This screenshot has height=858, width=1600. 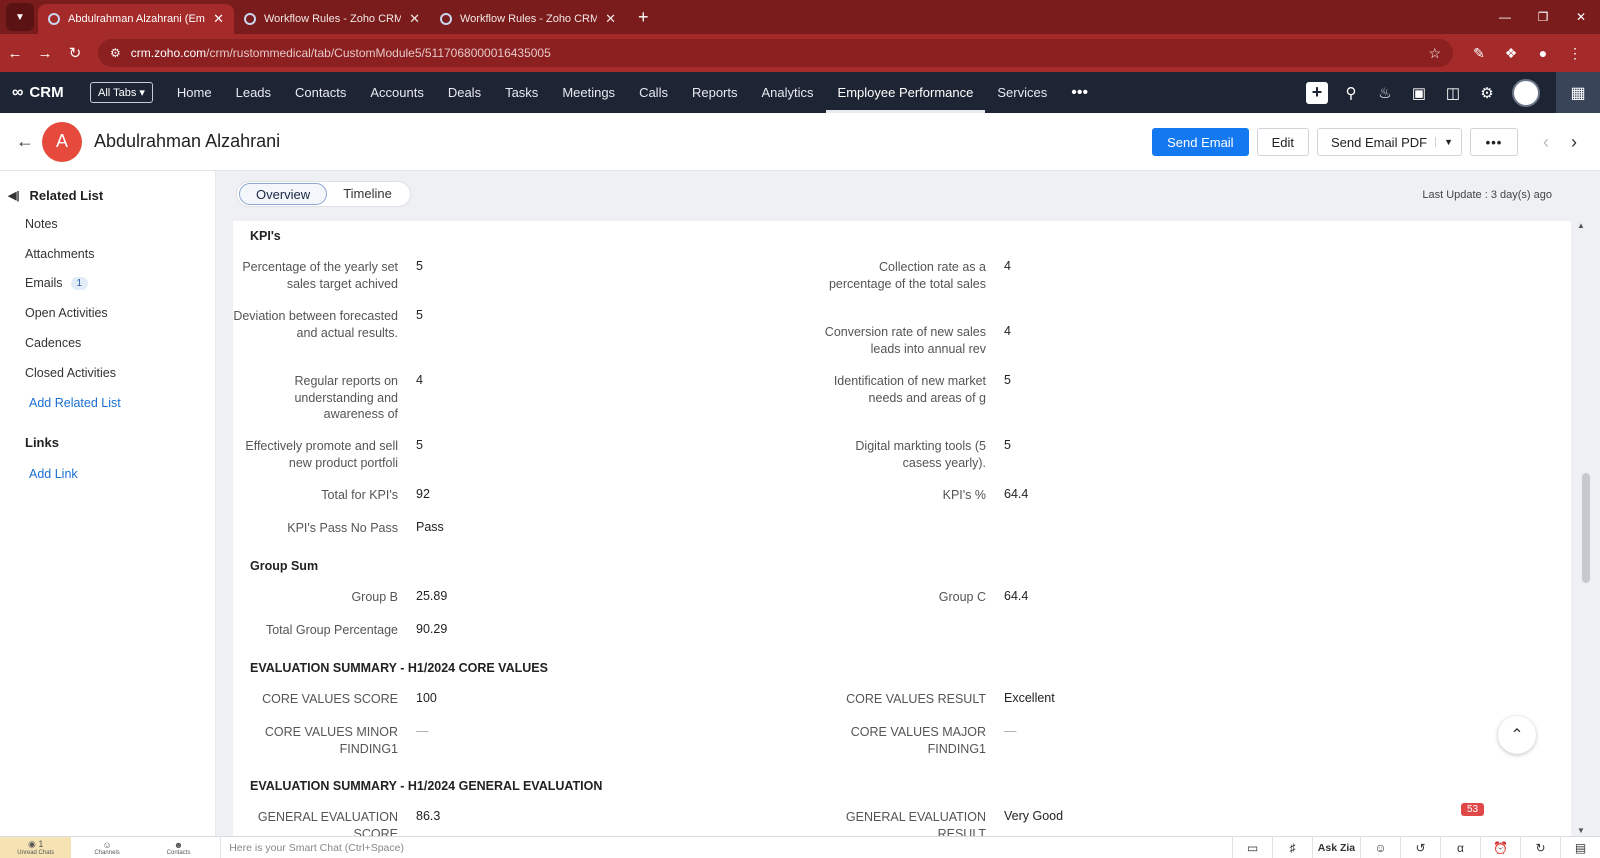 What do you see at coordinates (320, 92) in the screenshot?
I see `nav-contacts: Contacts` at bounding box center [320, 92].